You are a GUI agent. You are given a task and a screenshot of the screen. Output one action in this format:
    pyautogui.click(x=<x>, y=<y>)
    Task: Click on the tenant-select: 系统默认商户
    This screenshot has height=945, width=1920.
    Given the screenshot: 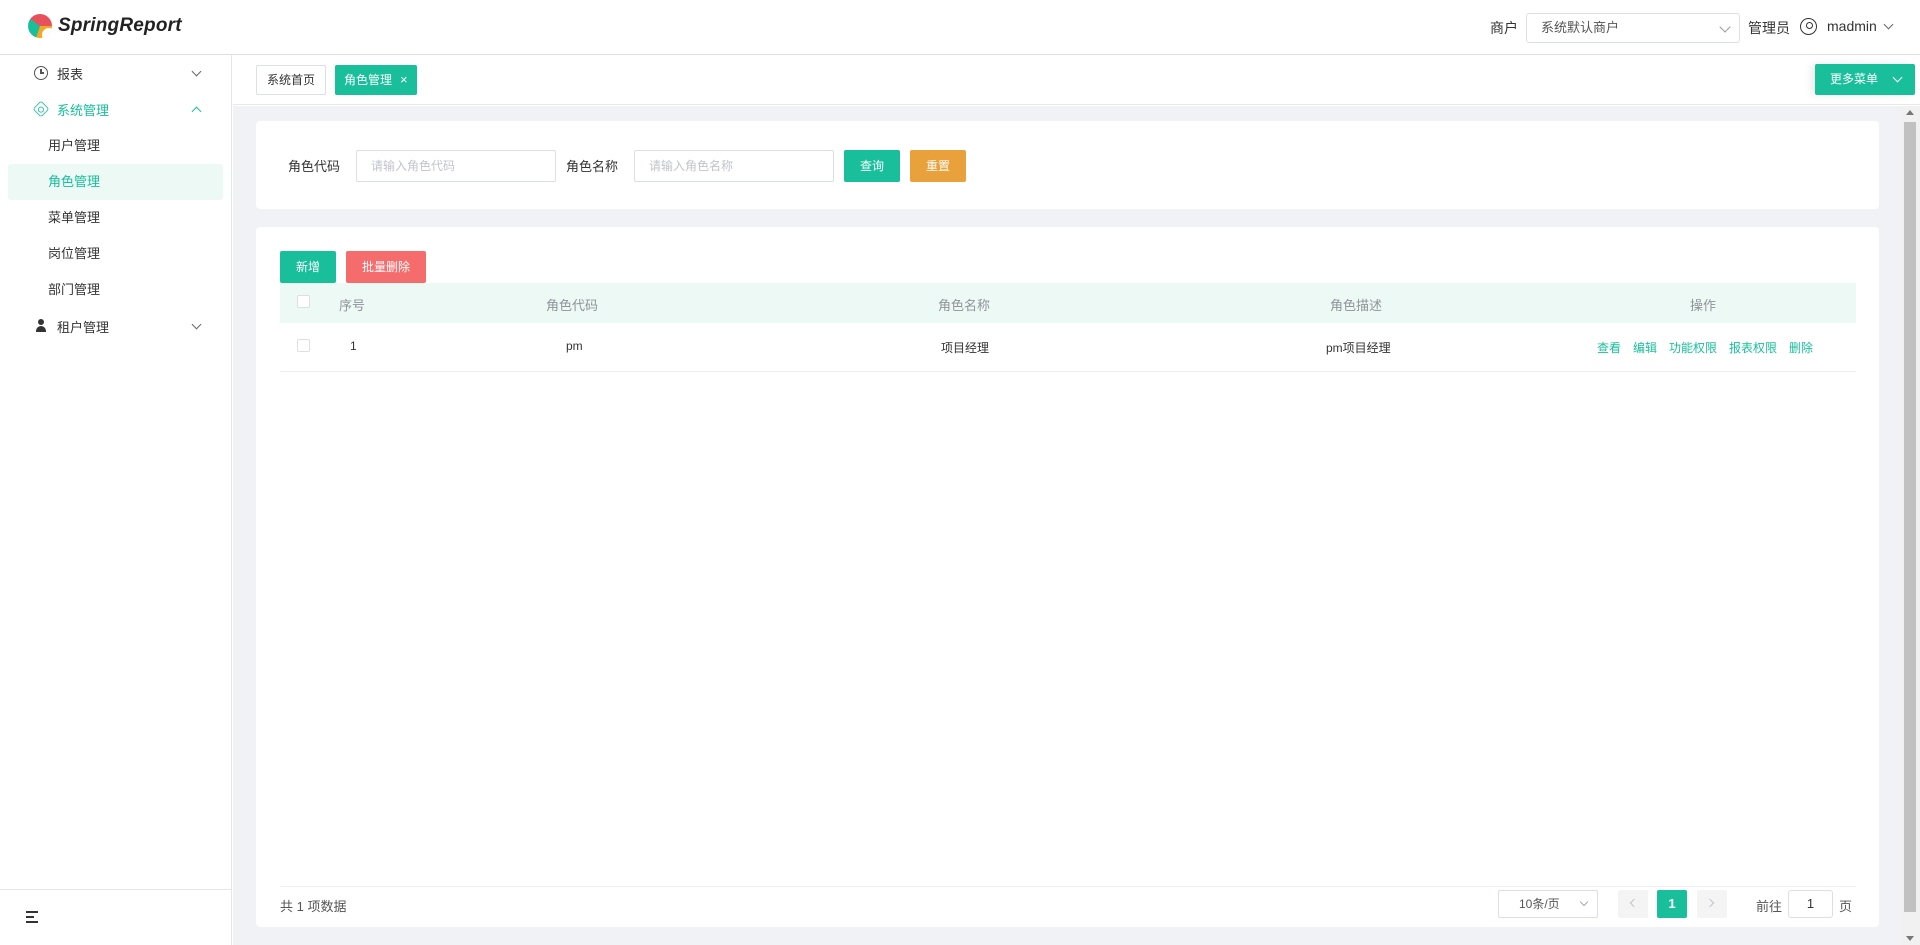 What is the action you would take?
    pyautogui.click(x=1633, y=28)
    